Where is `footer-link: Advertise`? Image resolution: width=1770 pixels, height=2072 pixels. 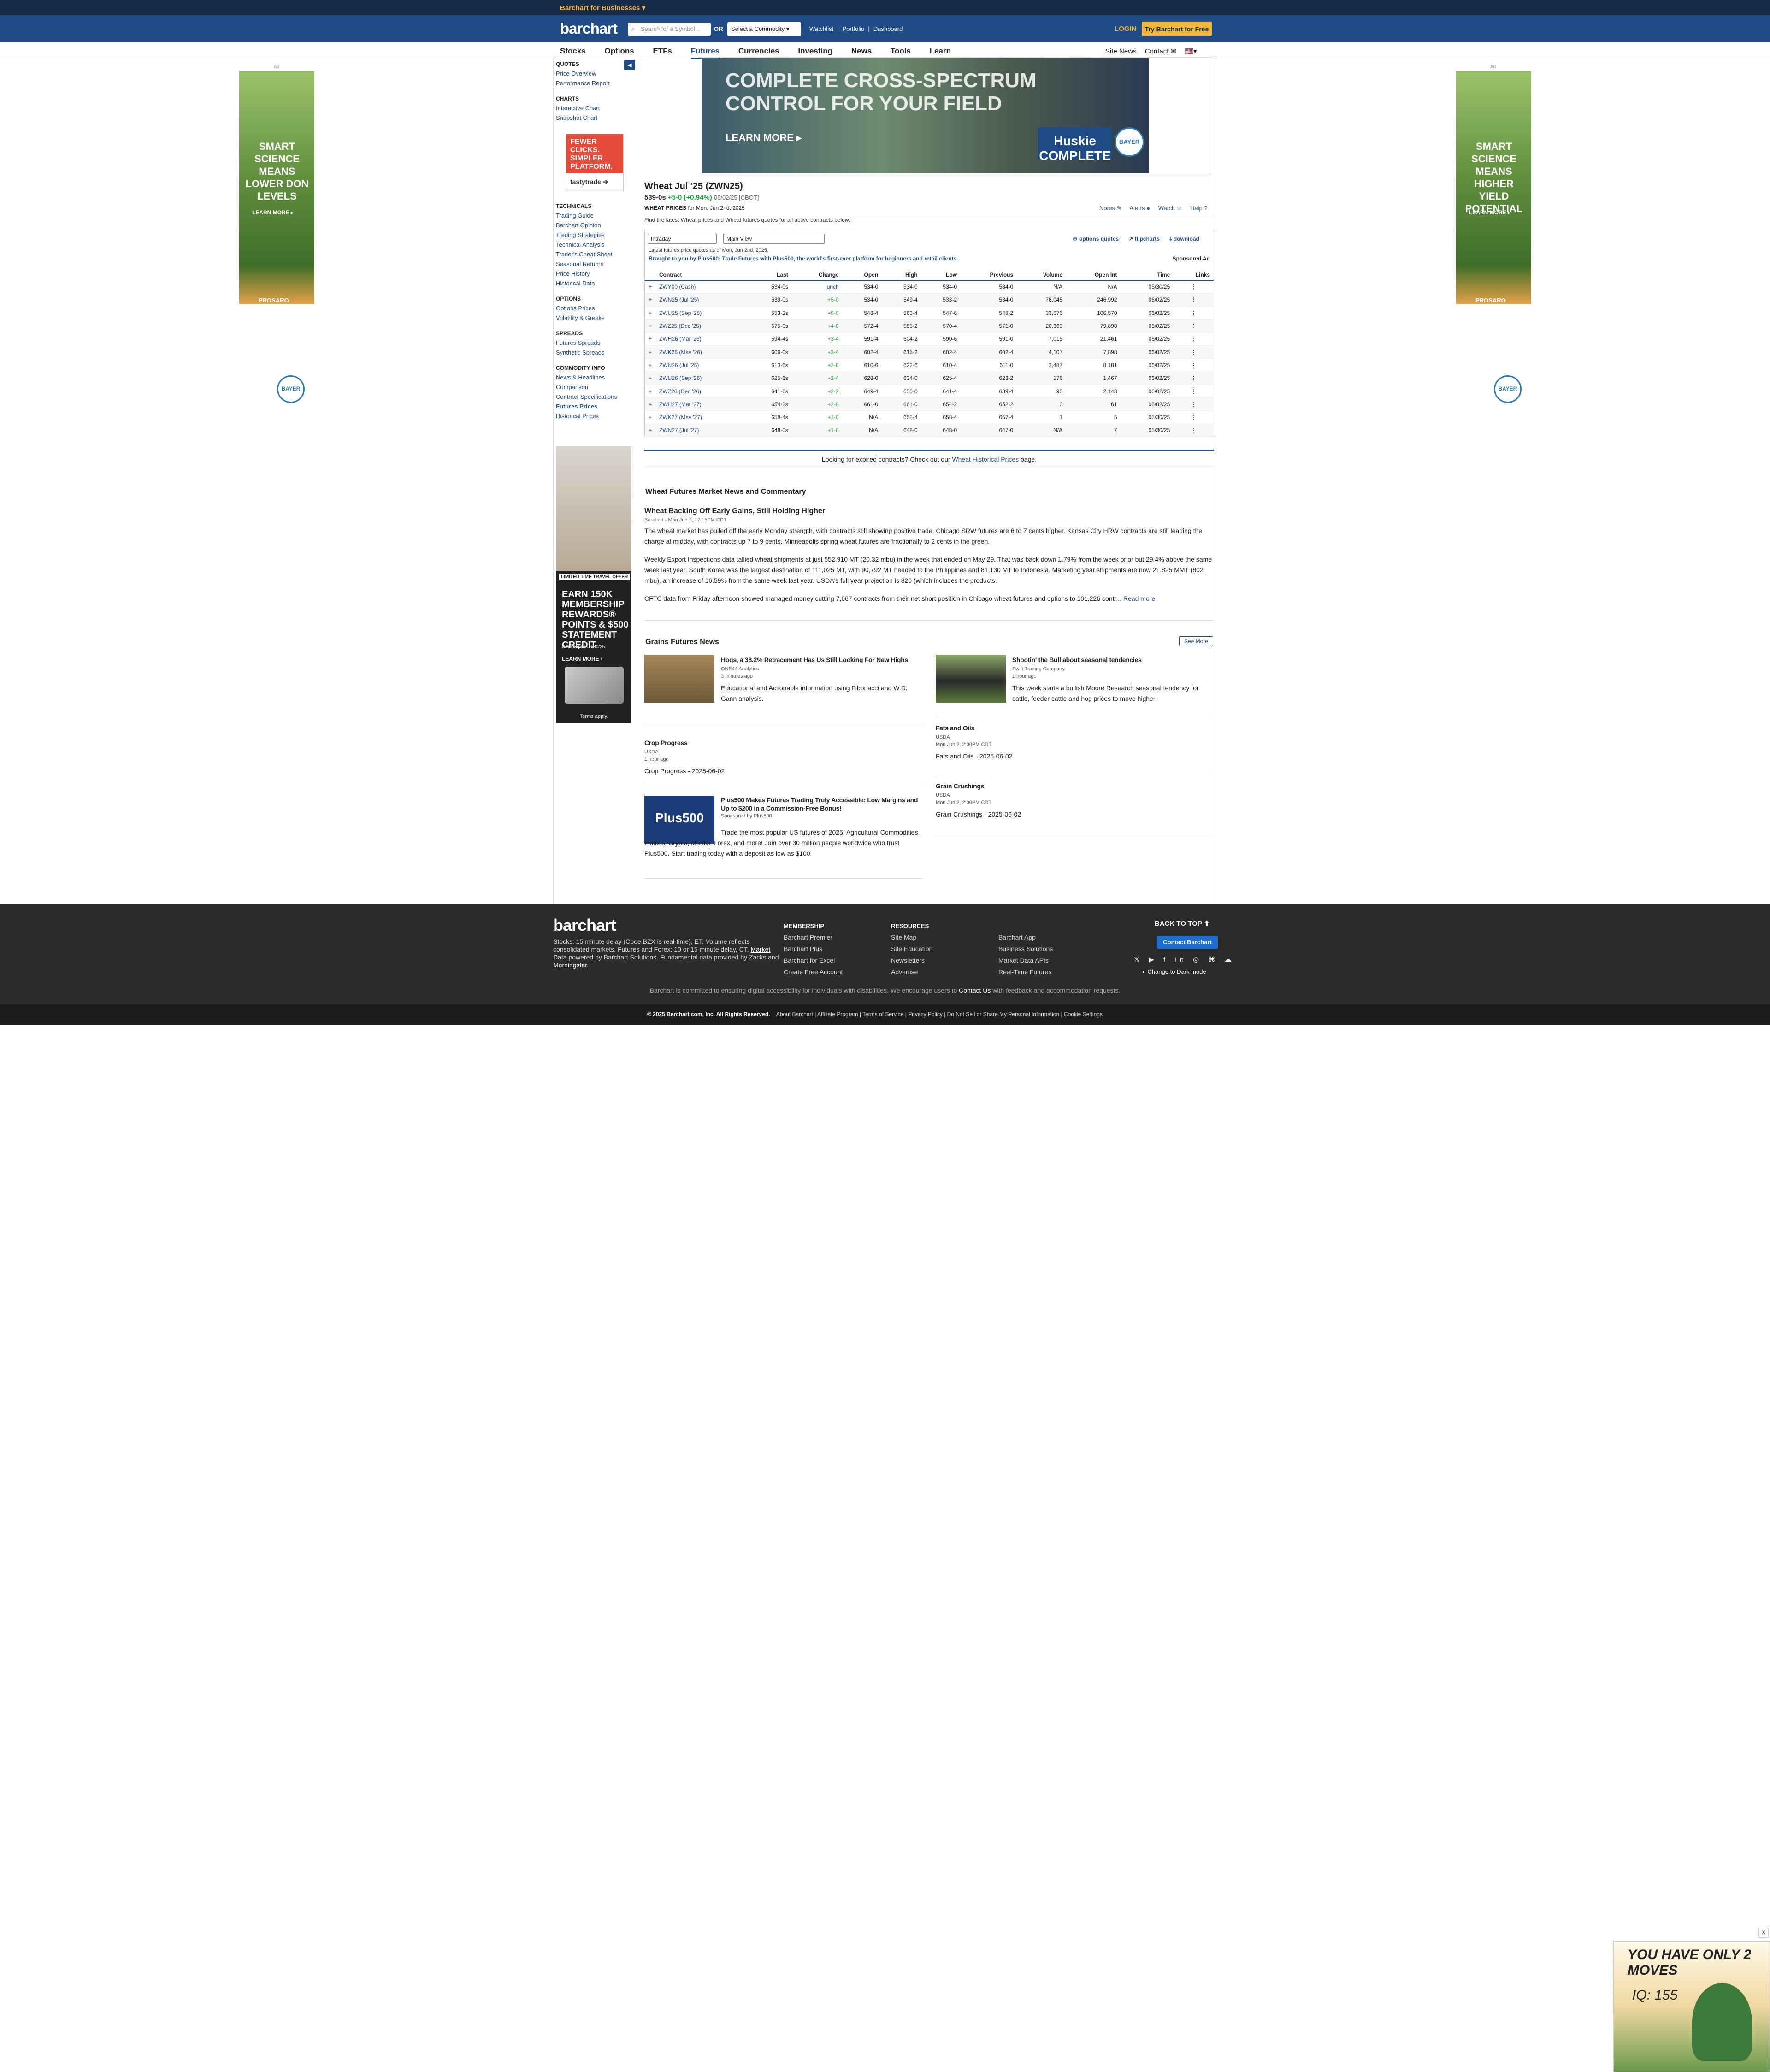
footer-link: Advertise is located at coordinates (911, 972).